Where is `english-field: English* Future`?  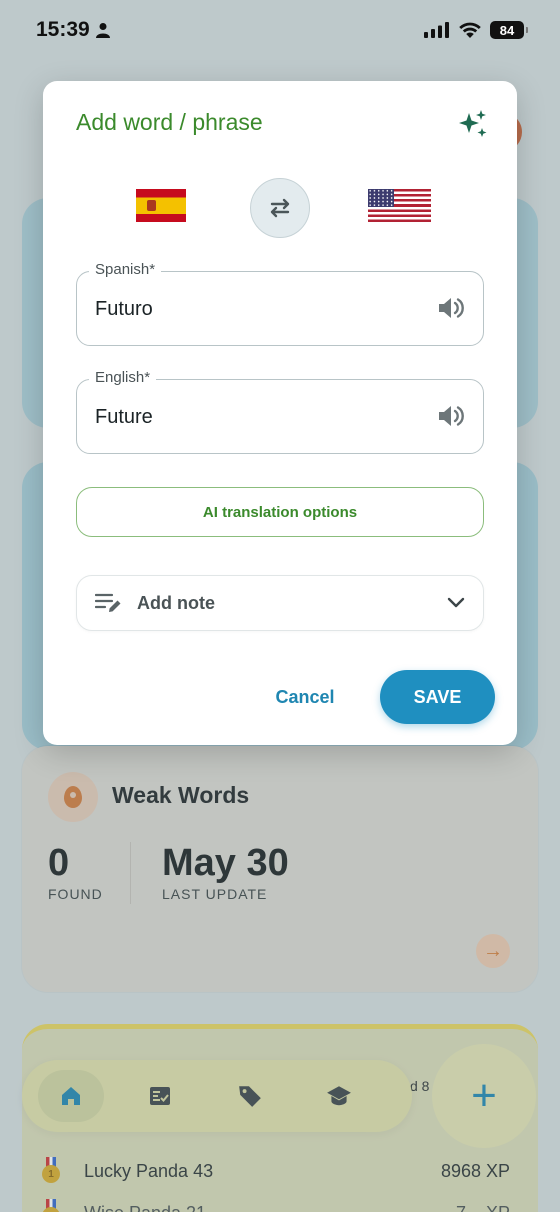 english-field: English* Future is located at coordinates (280, 411).